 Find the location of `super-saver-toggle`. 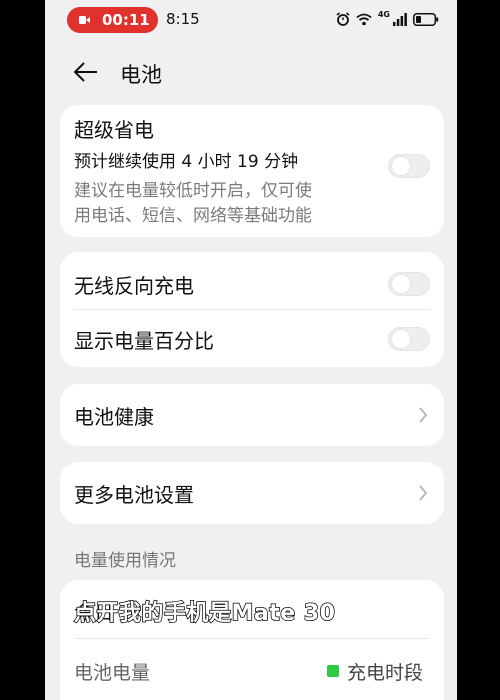

super-saver-toggle is located at coordinates (409, 166).